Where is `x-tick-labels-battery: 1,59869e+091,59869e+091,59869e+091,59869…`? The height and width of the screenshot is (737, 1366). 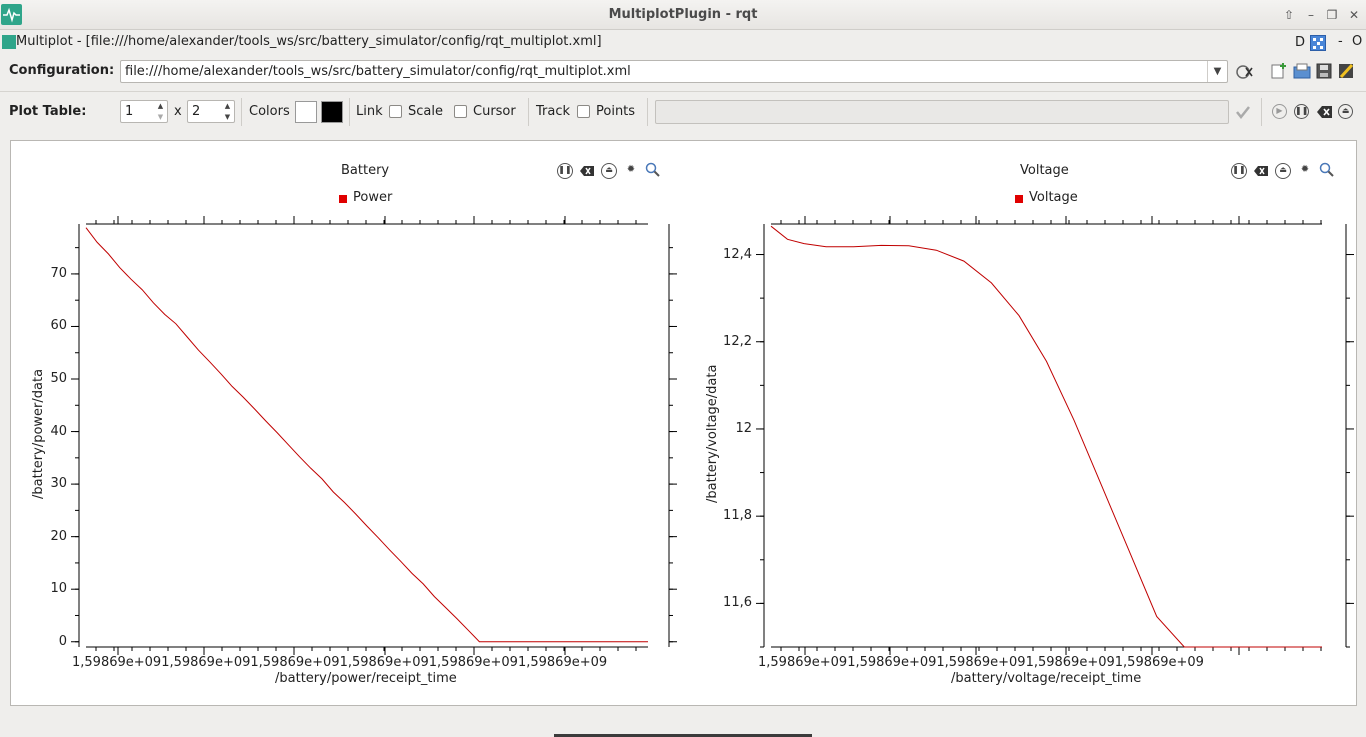 x-tick-labels-battery: 1,59869e+091,59869e+091,59869e+091,59869… is located at coordinates (340, 662).